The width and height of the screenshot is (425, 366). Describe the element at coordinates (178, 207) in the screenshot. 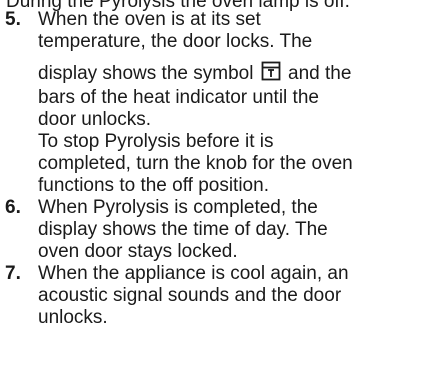

I see `step-text-line: When Pyrolysis is completed, the` at that location.